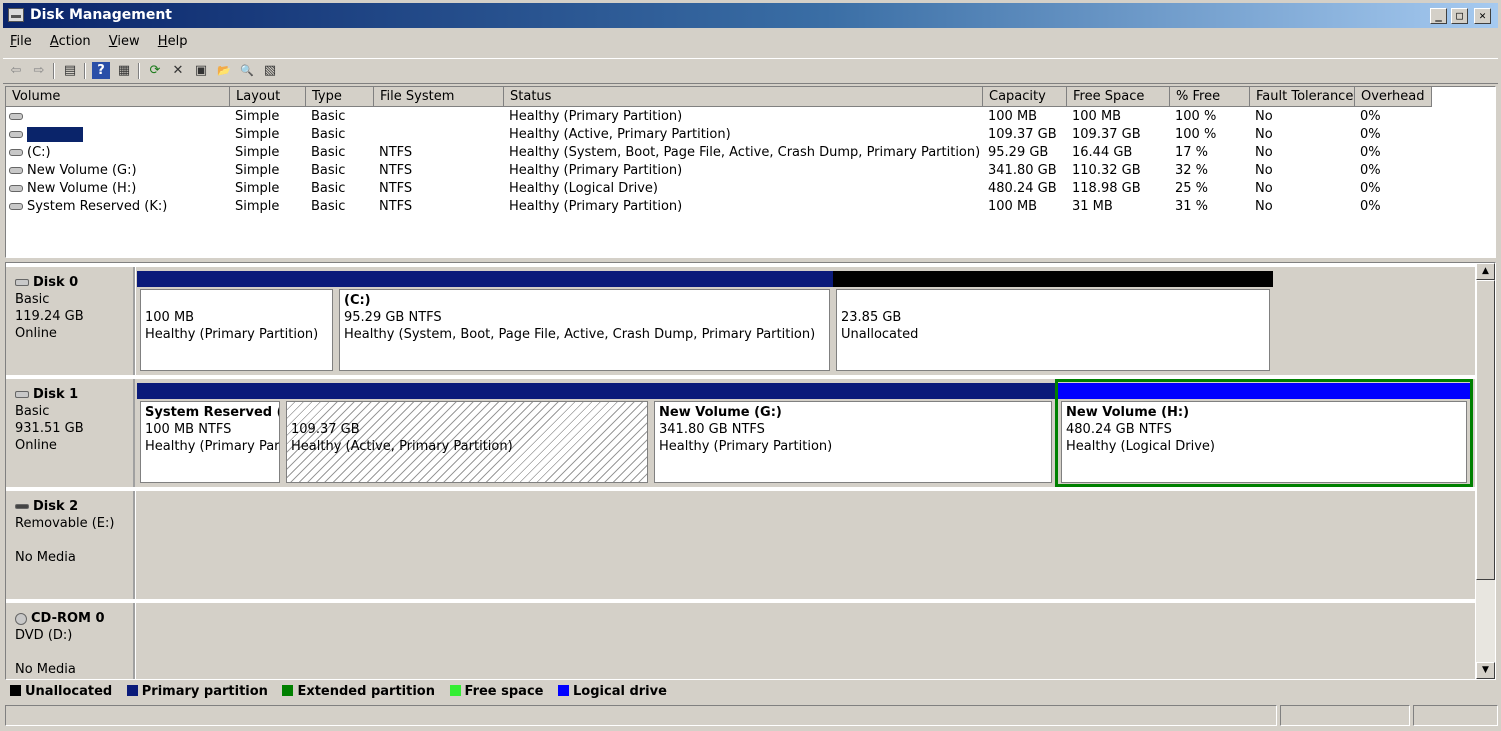  What do you see at coordinates (1119, 429) in the screenshot?
I see `partition-size: 480.24 GB NTFS` at bounding box center [1119, 429].